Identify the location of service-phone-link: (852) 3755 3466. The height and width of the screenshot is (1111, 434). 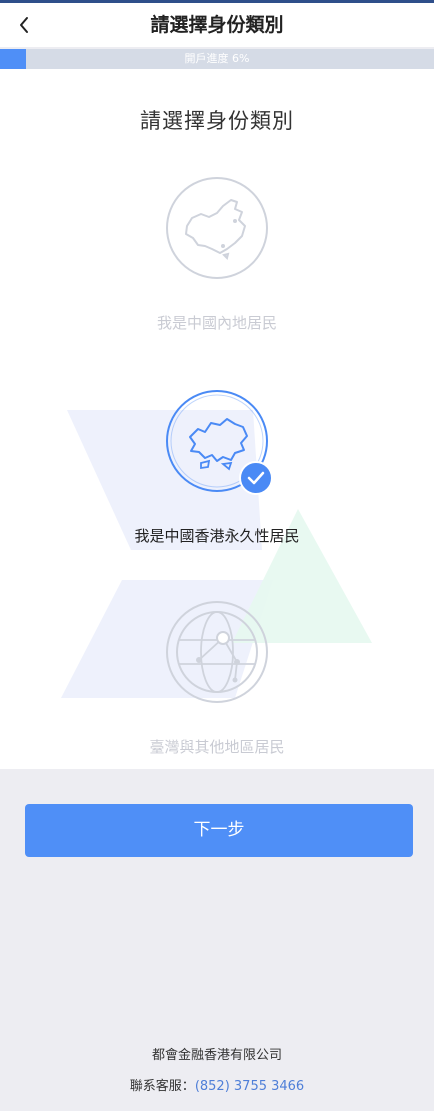
(249, 1086).